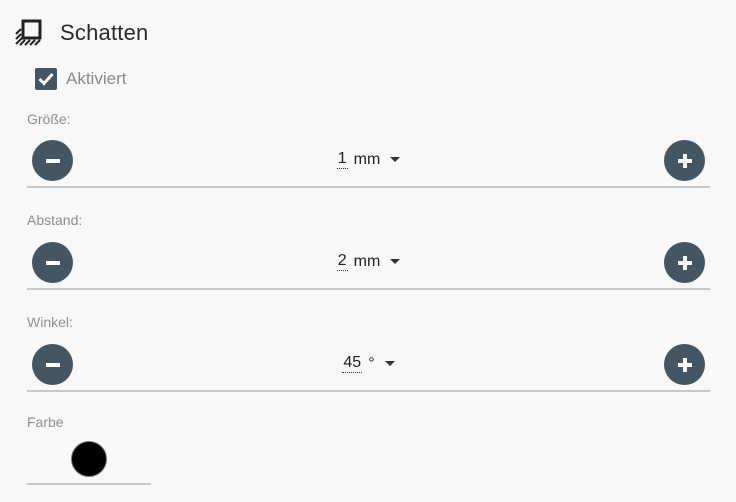 The height and width of the screenshot is (502, 736). Describe the element at coordinates (45, 422) in the screenshot. I see `color-label: Farbe` at that location.